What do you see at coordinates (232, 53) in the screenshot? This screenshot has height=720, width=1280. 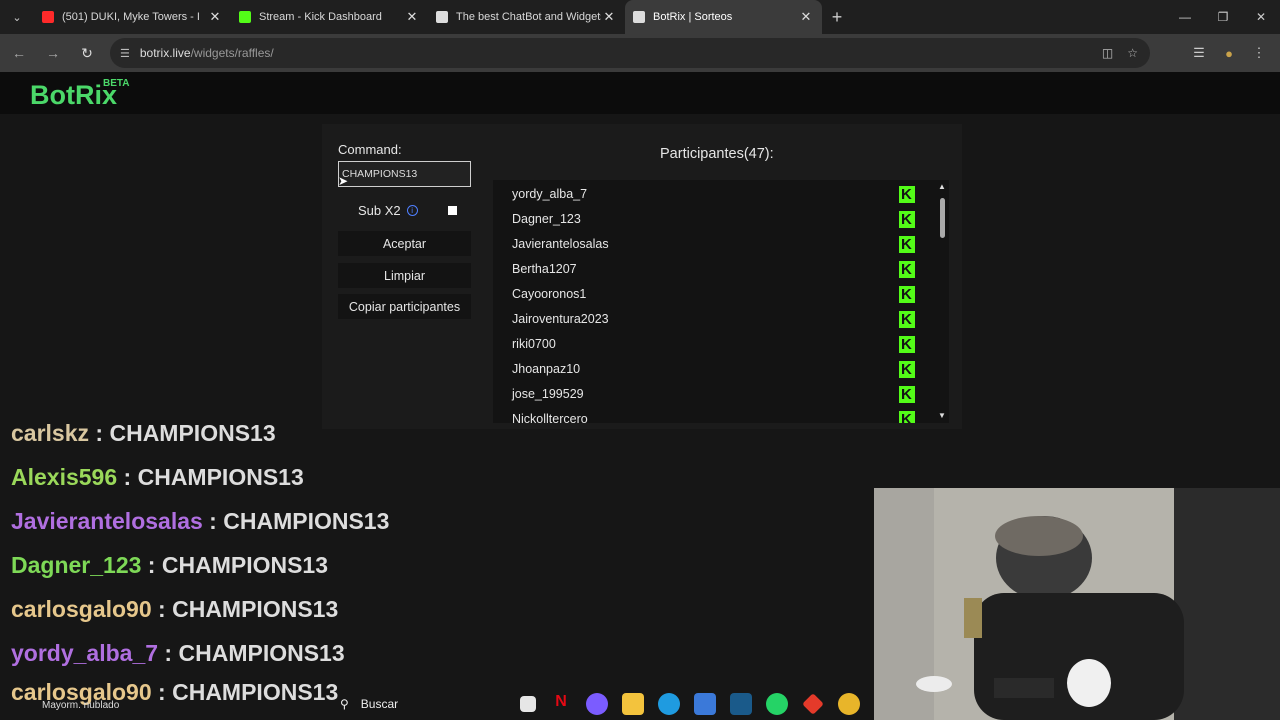 I see `url-path: /widgets/raffles/` at bounding box center [232, 53].